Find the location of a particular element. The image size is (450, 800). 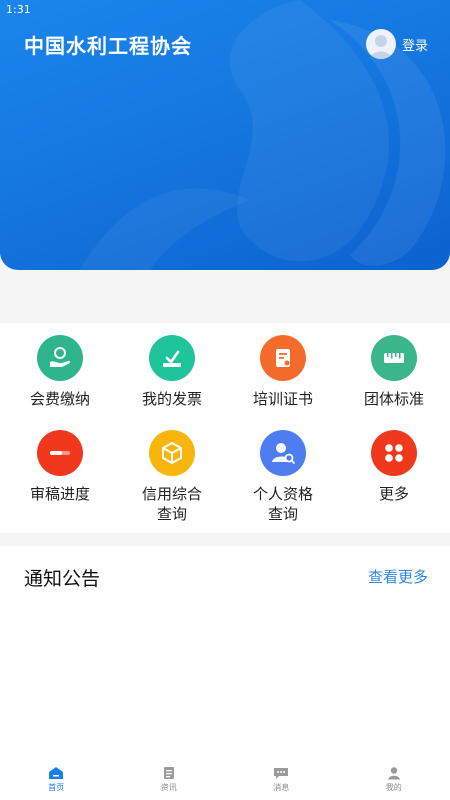

invoice-icon is located at coordinates (172, 358).